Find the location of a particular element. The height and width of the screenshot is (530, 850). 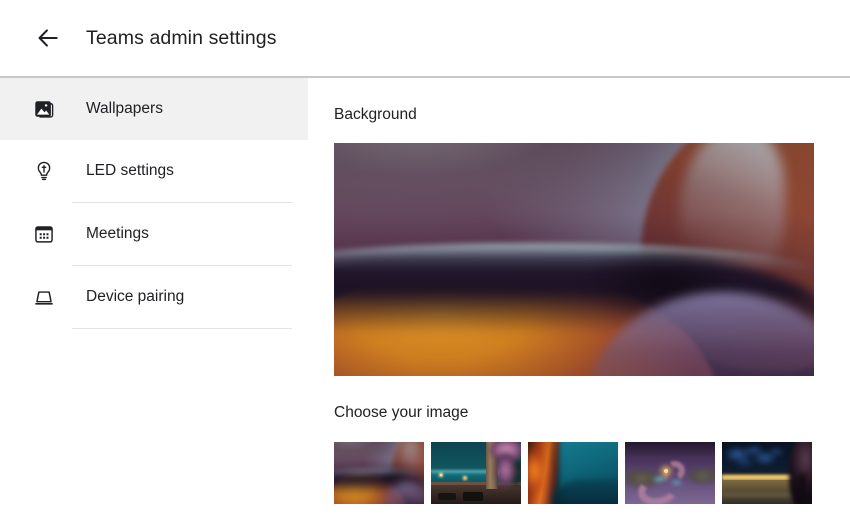

sidebar-item-label: LED settings is located at coordinates (130, 170).